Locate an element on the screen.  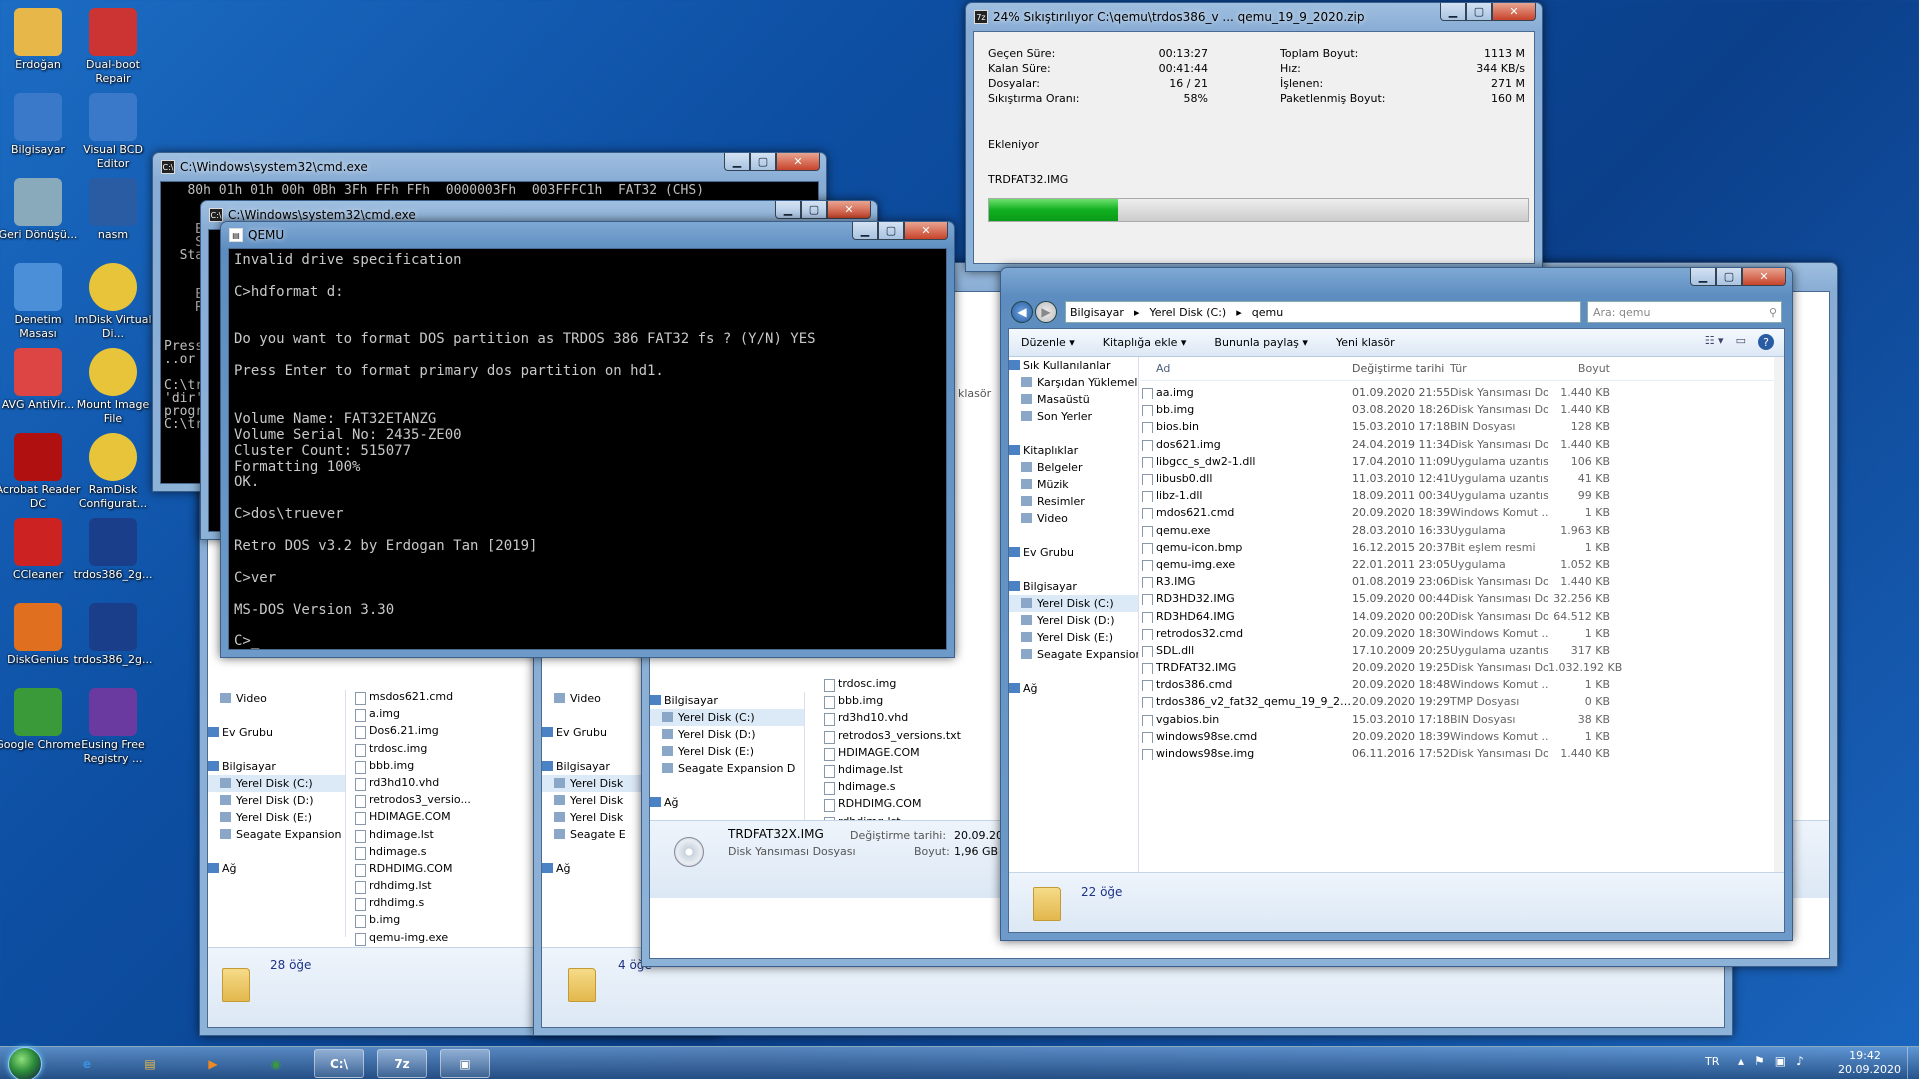
list-item: retrodos3_versions.txt is located at coordinates (891, 737).